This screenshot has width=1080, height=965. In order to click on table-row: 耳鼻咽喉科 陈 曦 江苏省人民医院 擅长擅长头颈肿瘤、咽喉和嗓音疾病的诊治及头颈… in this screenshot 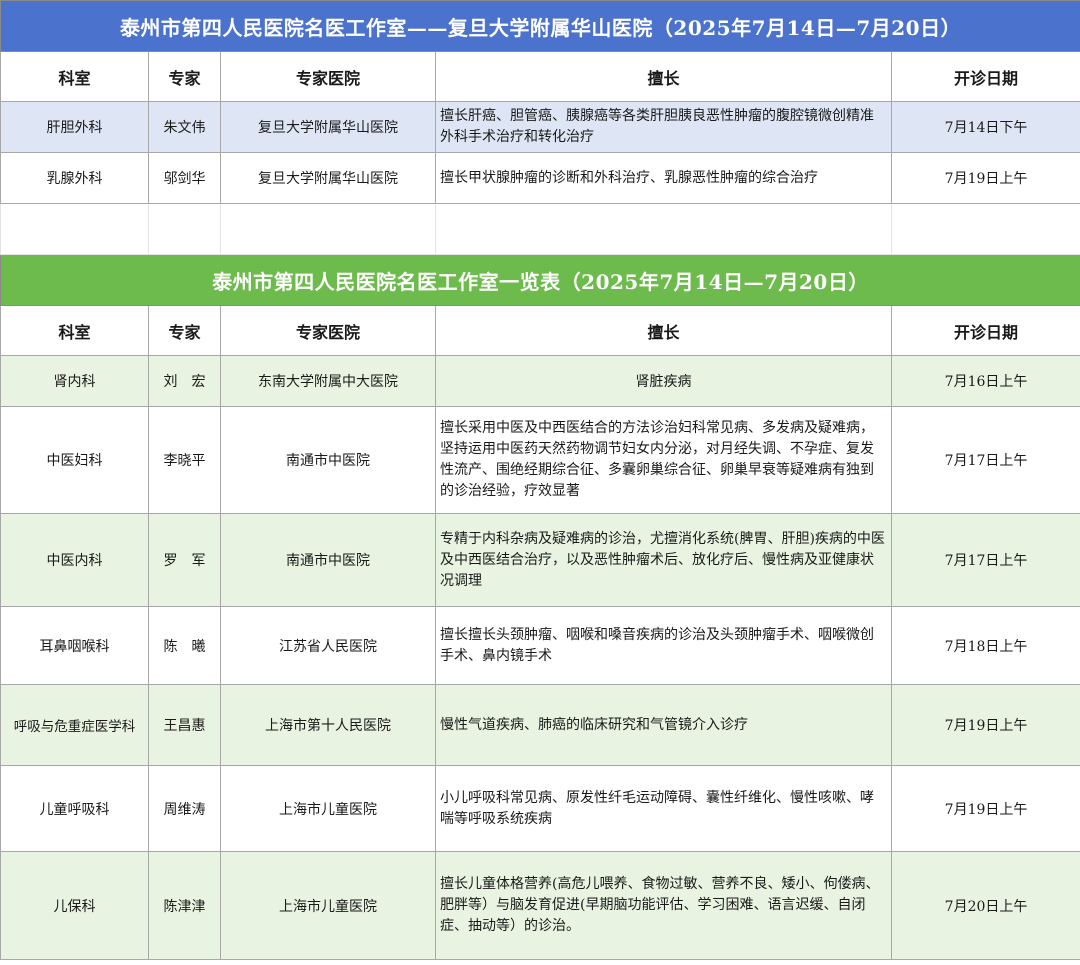, I will do `click(540, 645)`.